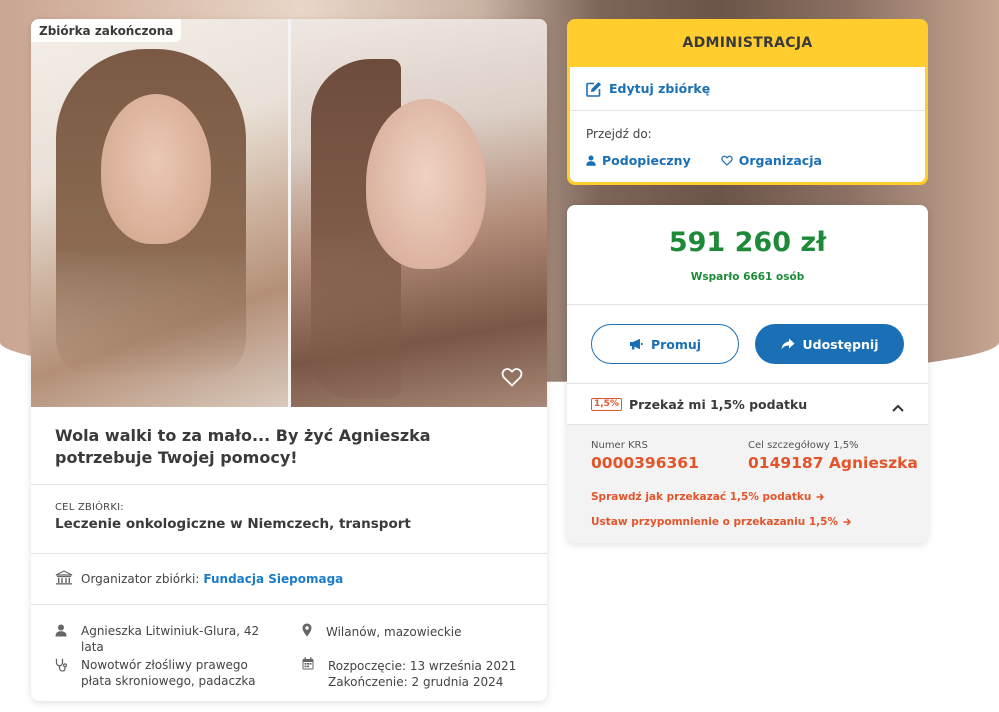 The height and width of the screenshot is (712, 999). I want to click on organizer-label: Organizator zbiórki:, so click(140, 579).